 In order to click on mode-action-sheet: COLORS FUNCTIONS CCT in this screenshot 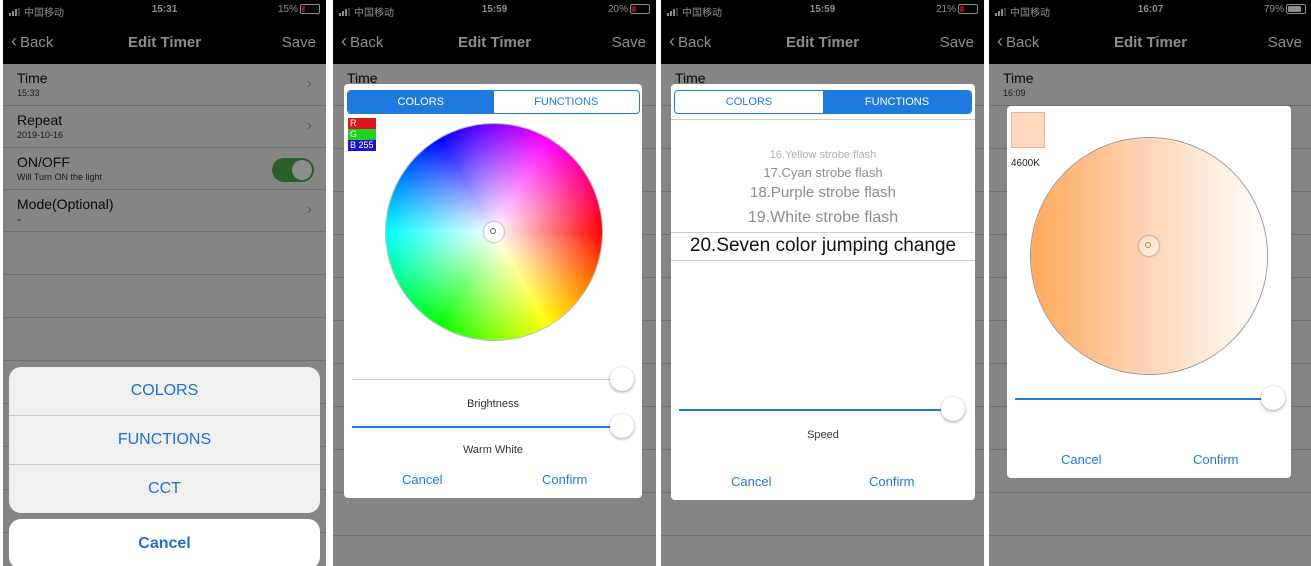, I will do `click(164, 440)`.